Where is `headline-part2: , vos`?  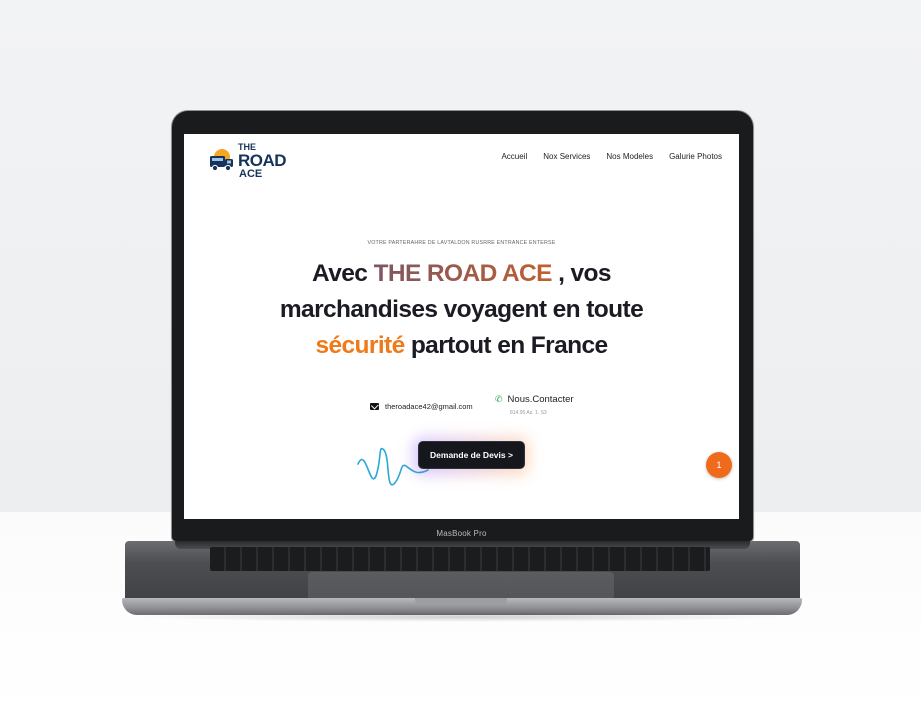 headline-part2: , vos is located at coordinates (581, 273).